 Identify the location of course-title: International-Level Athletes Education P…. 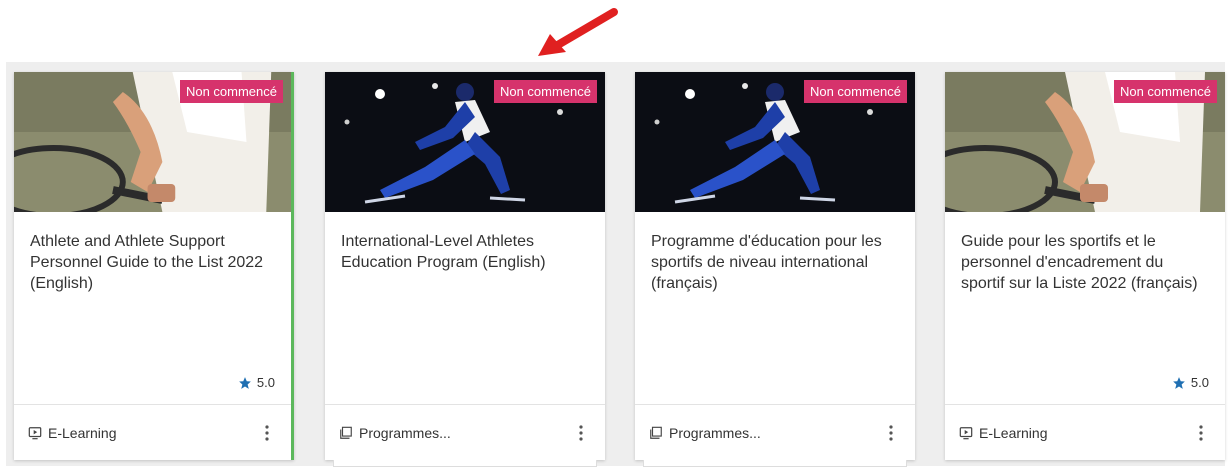
(465, 252).